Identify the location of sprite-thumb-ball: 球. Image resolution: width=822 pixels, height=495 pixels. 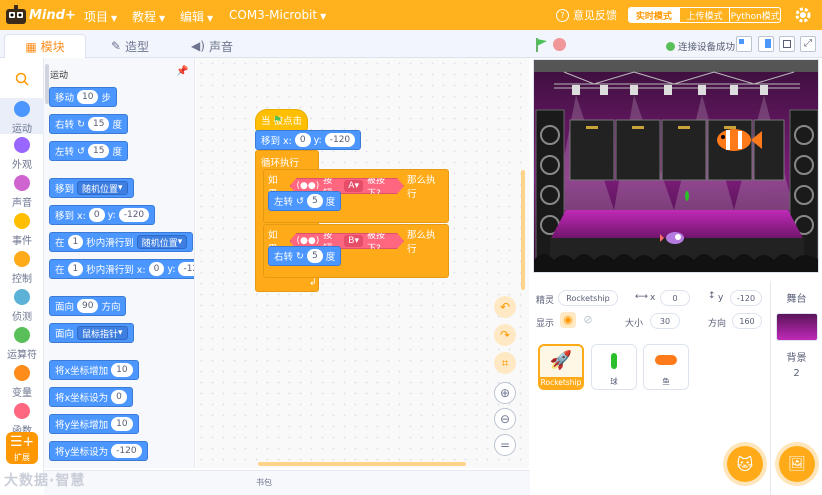
(614, 367).